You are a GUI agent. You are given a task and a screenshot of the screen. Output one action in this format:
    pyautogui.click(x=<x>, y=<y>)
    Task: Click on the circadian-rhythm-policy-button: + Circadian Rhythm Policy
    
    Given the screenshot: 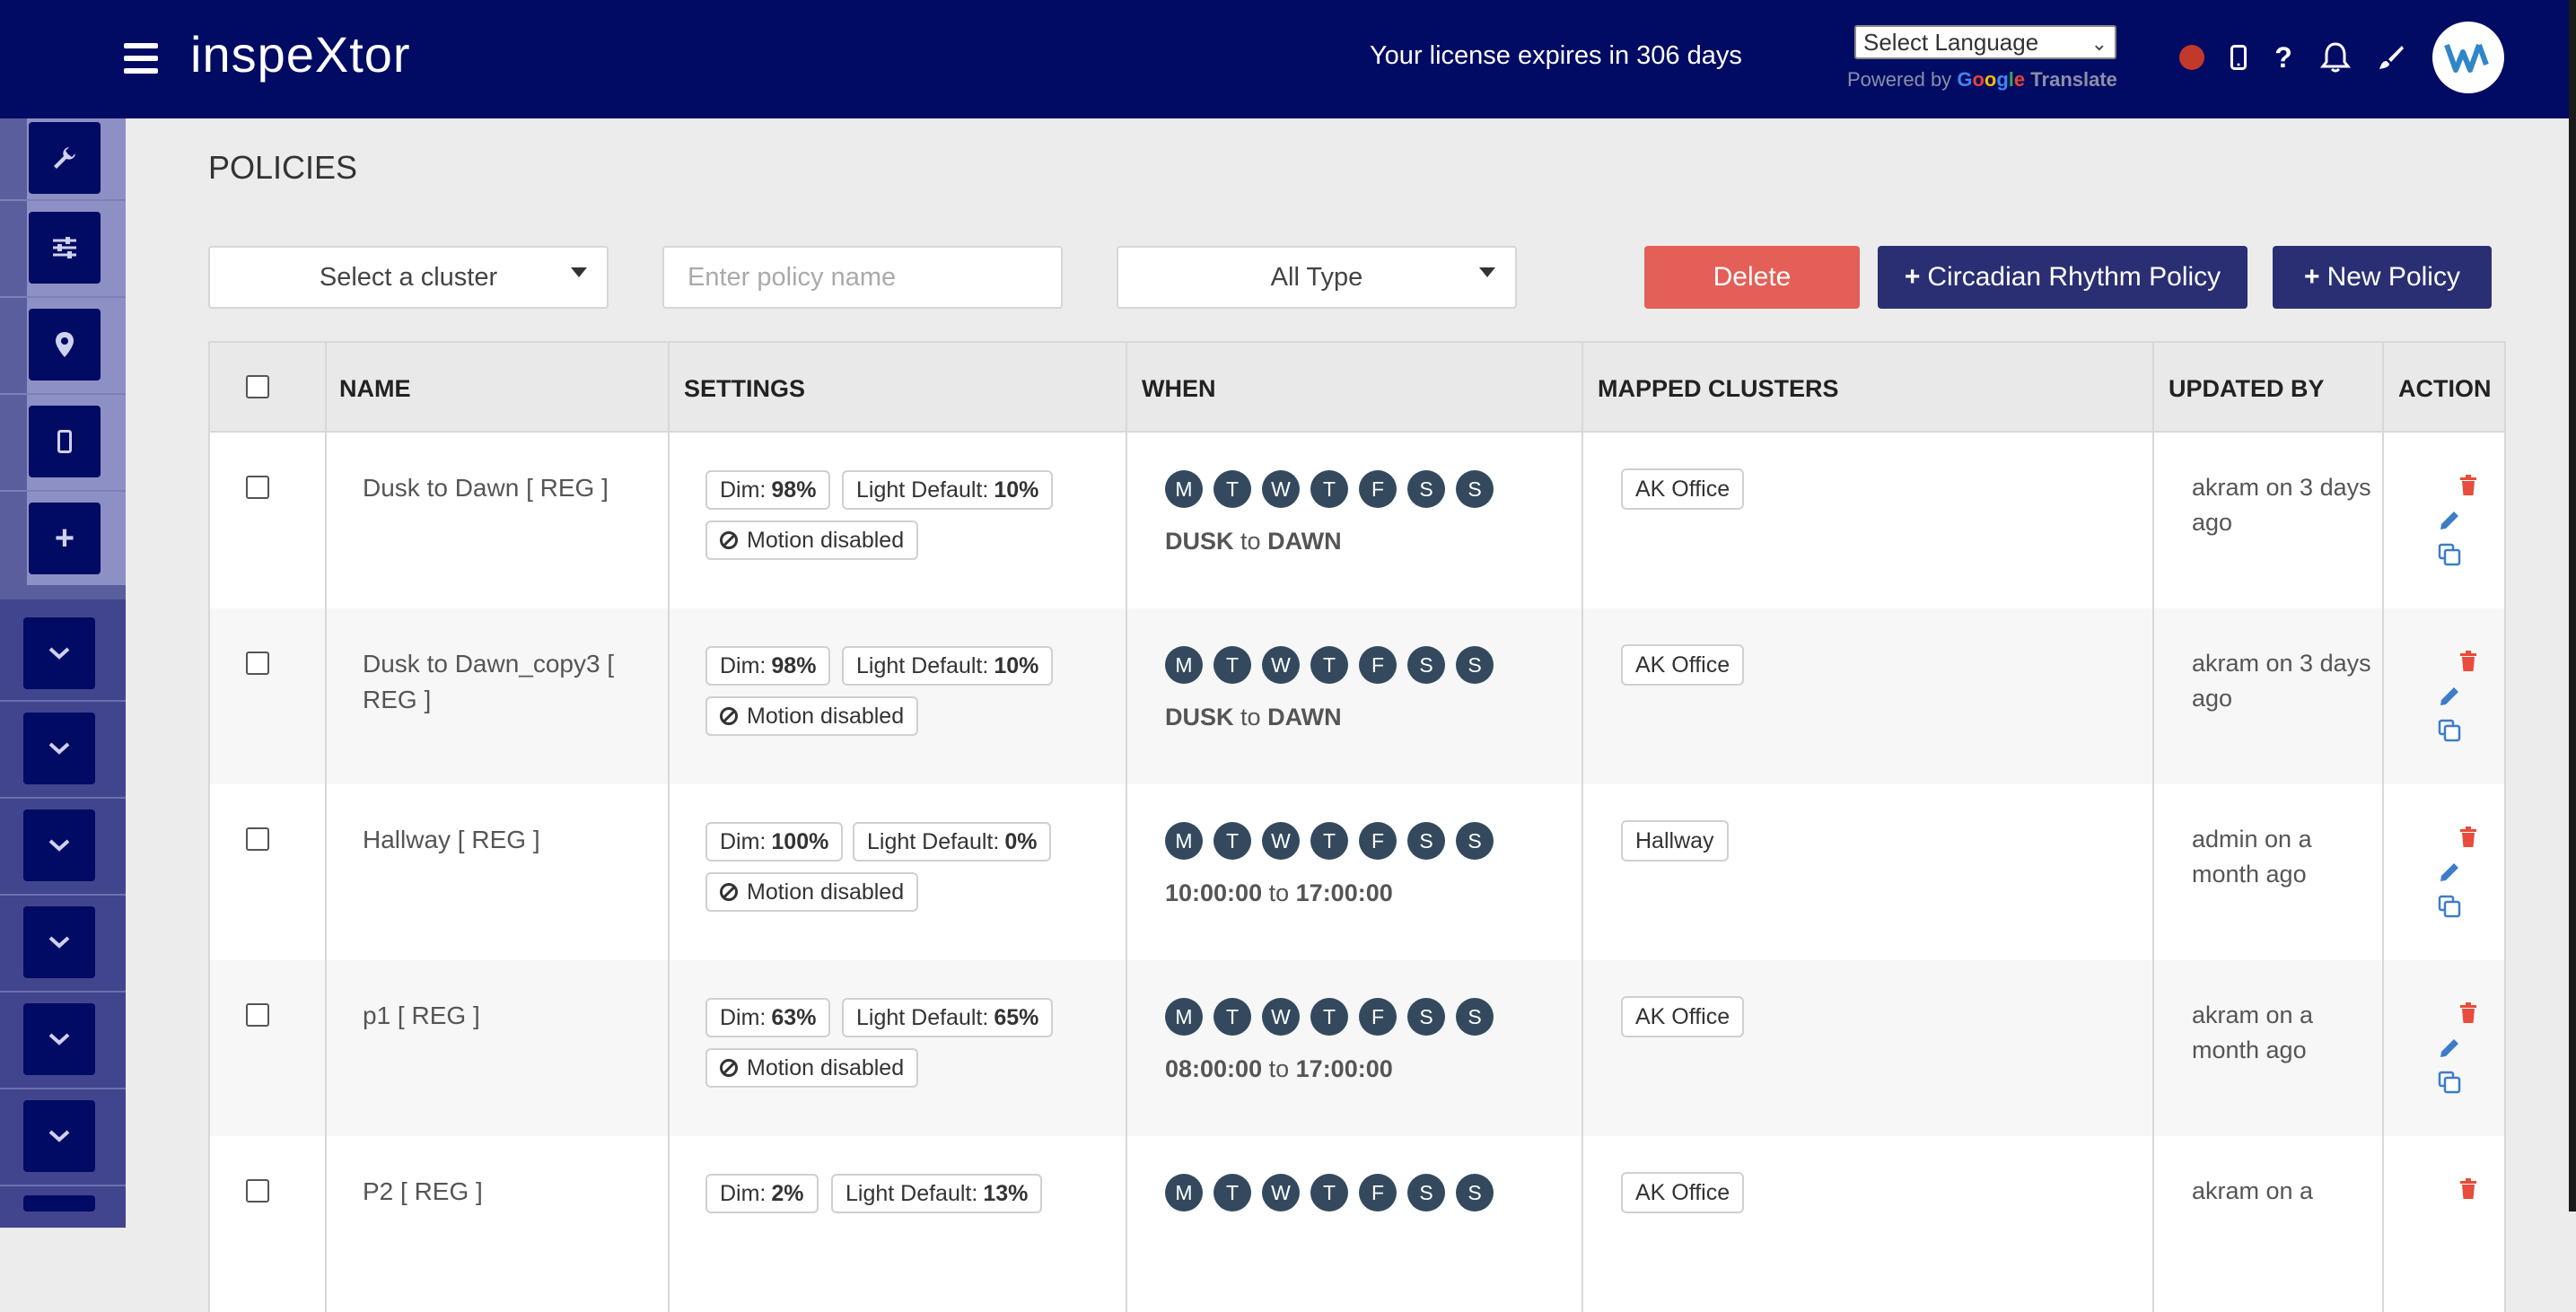 What is the action you would take?
    pyautogui.click(x=2062, y=277)
    